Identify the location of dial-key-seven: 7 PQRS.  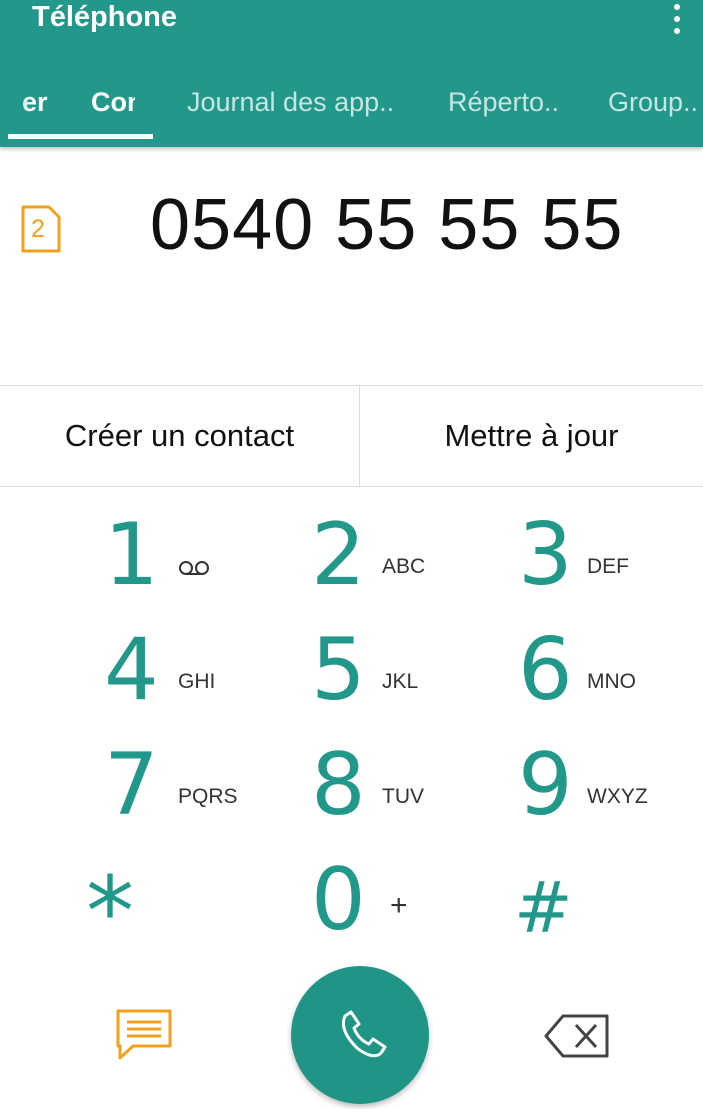
(184, 790).